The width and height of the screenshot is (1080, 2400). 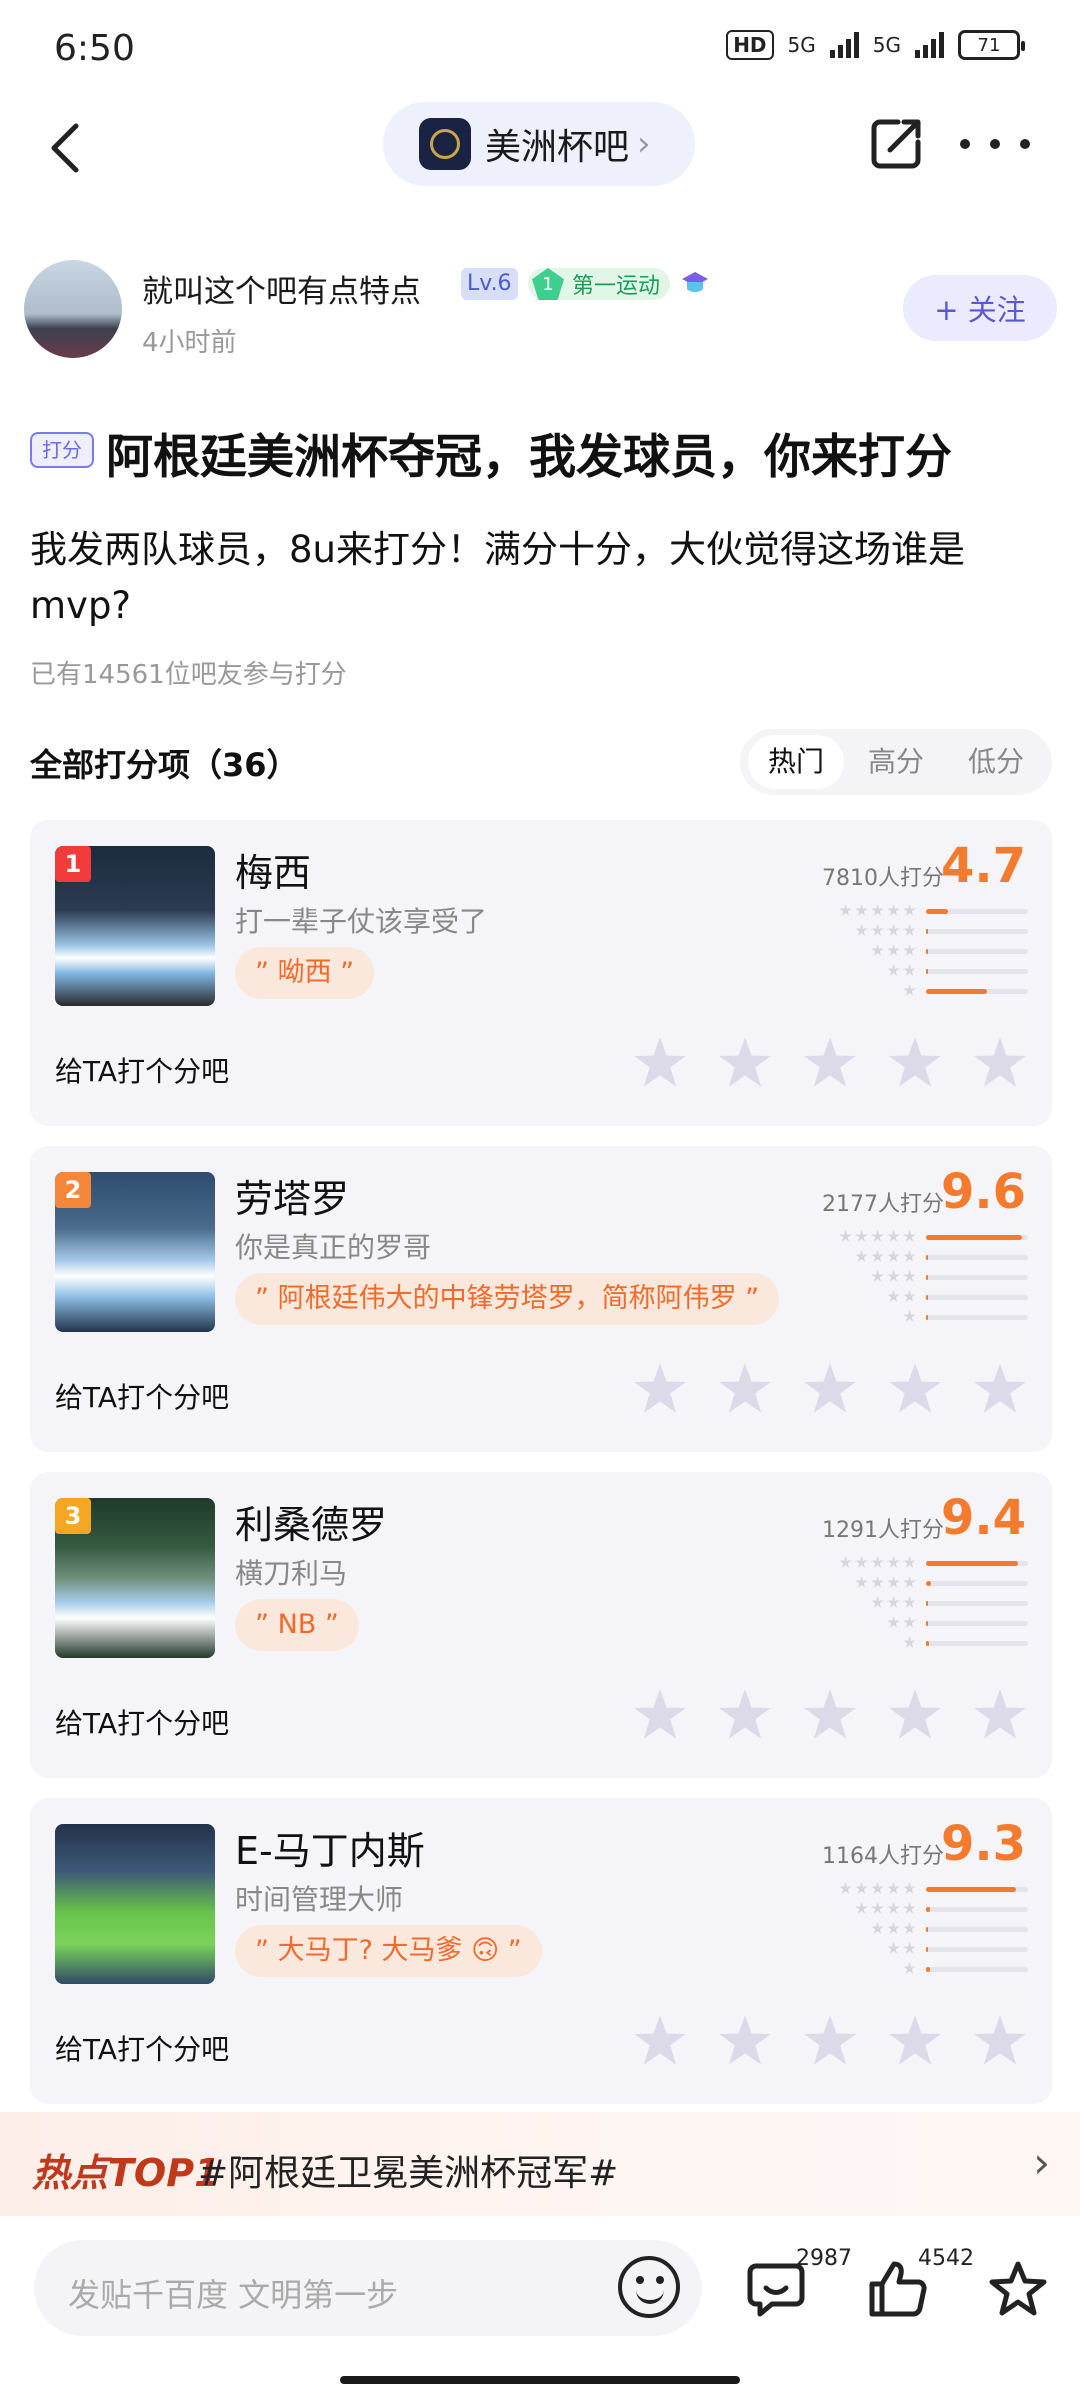 What do you see at coordinates (540, 2164) in the screenshot?
I see `hot-topic-bar: 热点TOP1 #阿根廷卫冕美洲杯冠军# ›` at bounding box center [540, 2164].